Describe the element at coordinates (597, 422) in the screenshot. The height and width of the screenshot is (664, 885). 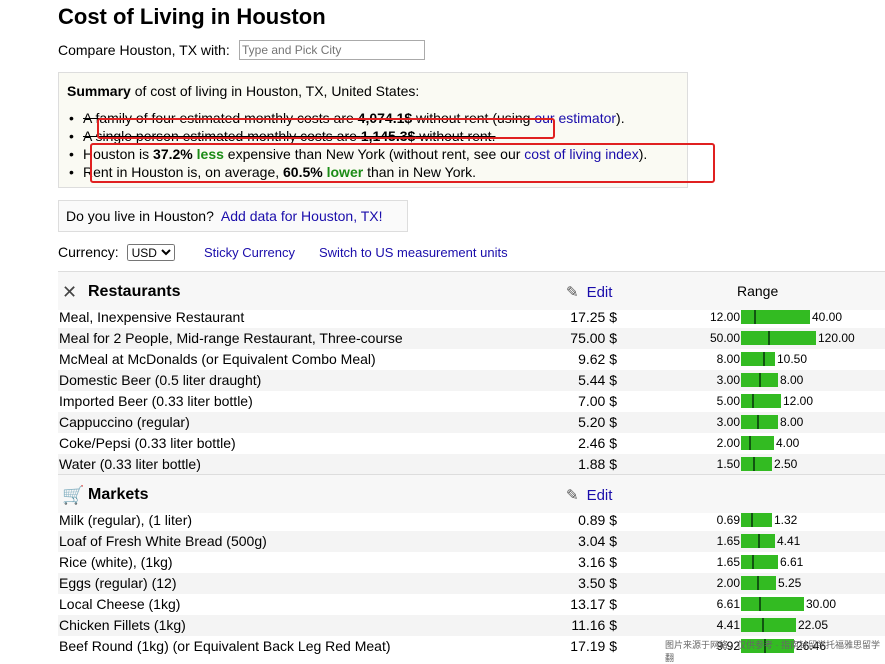
I see `item-price: 5.20 $` at that location.